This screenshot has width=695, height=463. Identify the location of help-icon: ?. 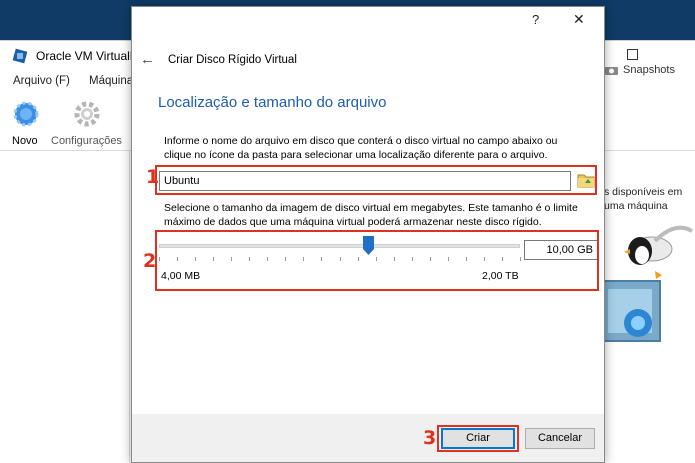
(535, 19).